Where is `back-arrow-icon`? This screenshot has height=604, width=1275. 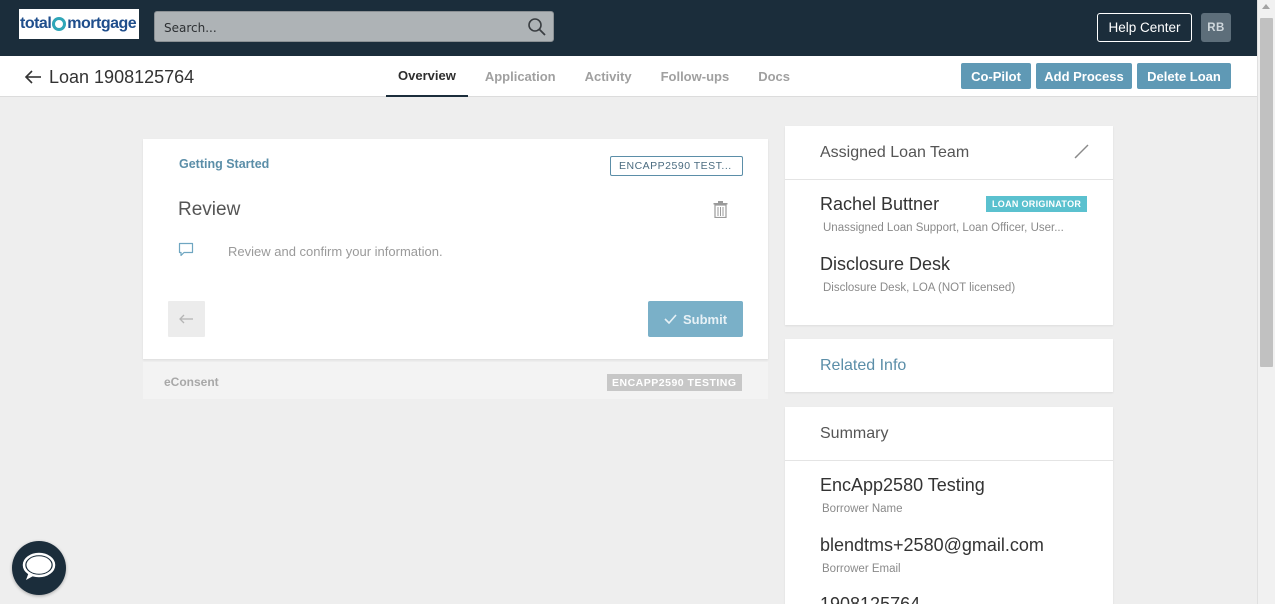 back-arrow-icon is located at coordinates (33, 77).